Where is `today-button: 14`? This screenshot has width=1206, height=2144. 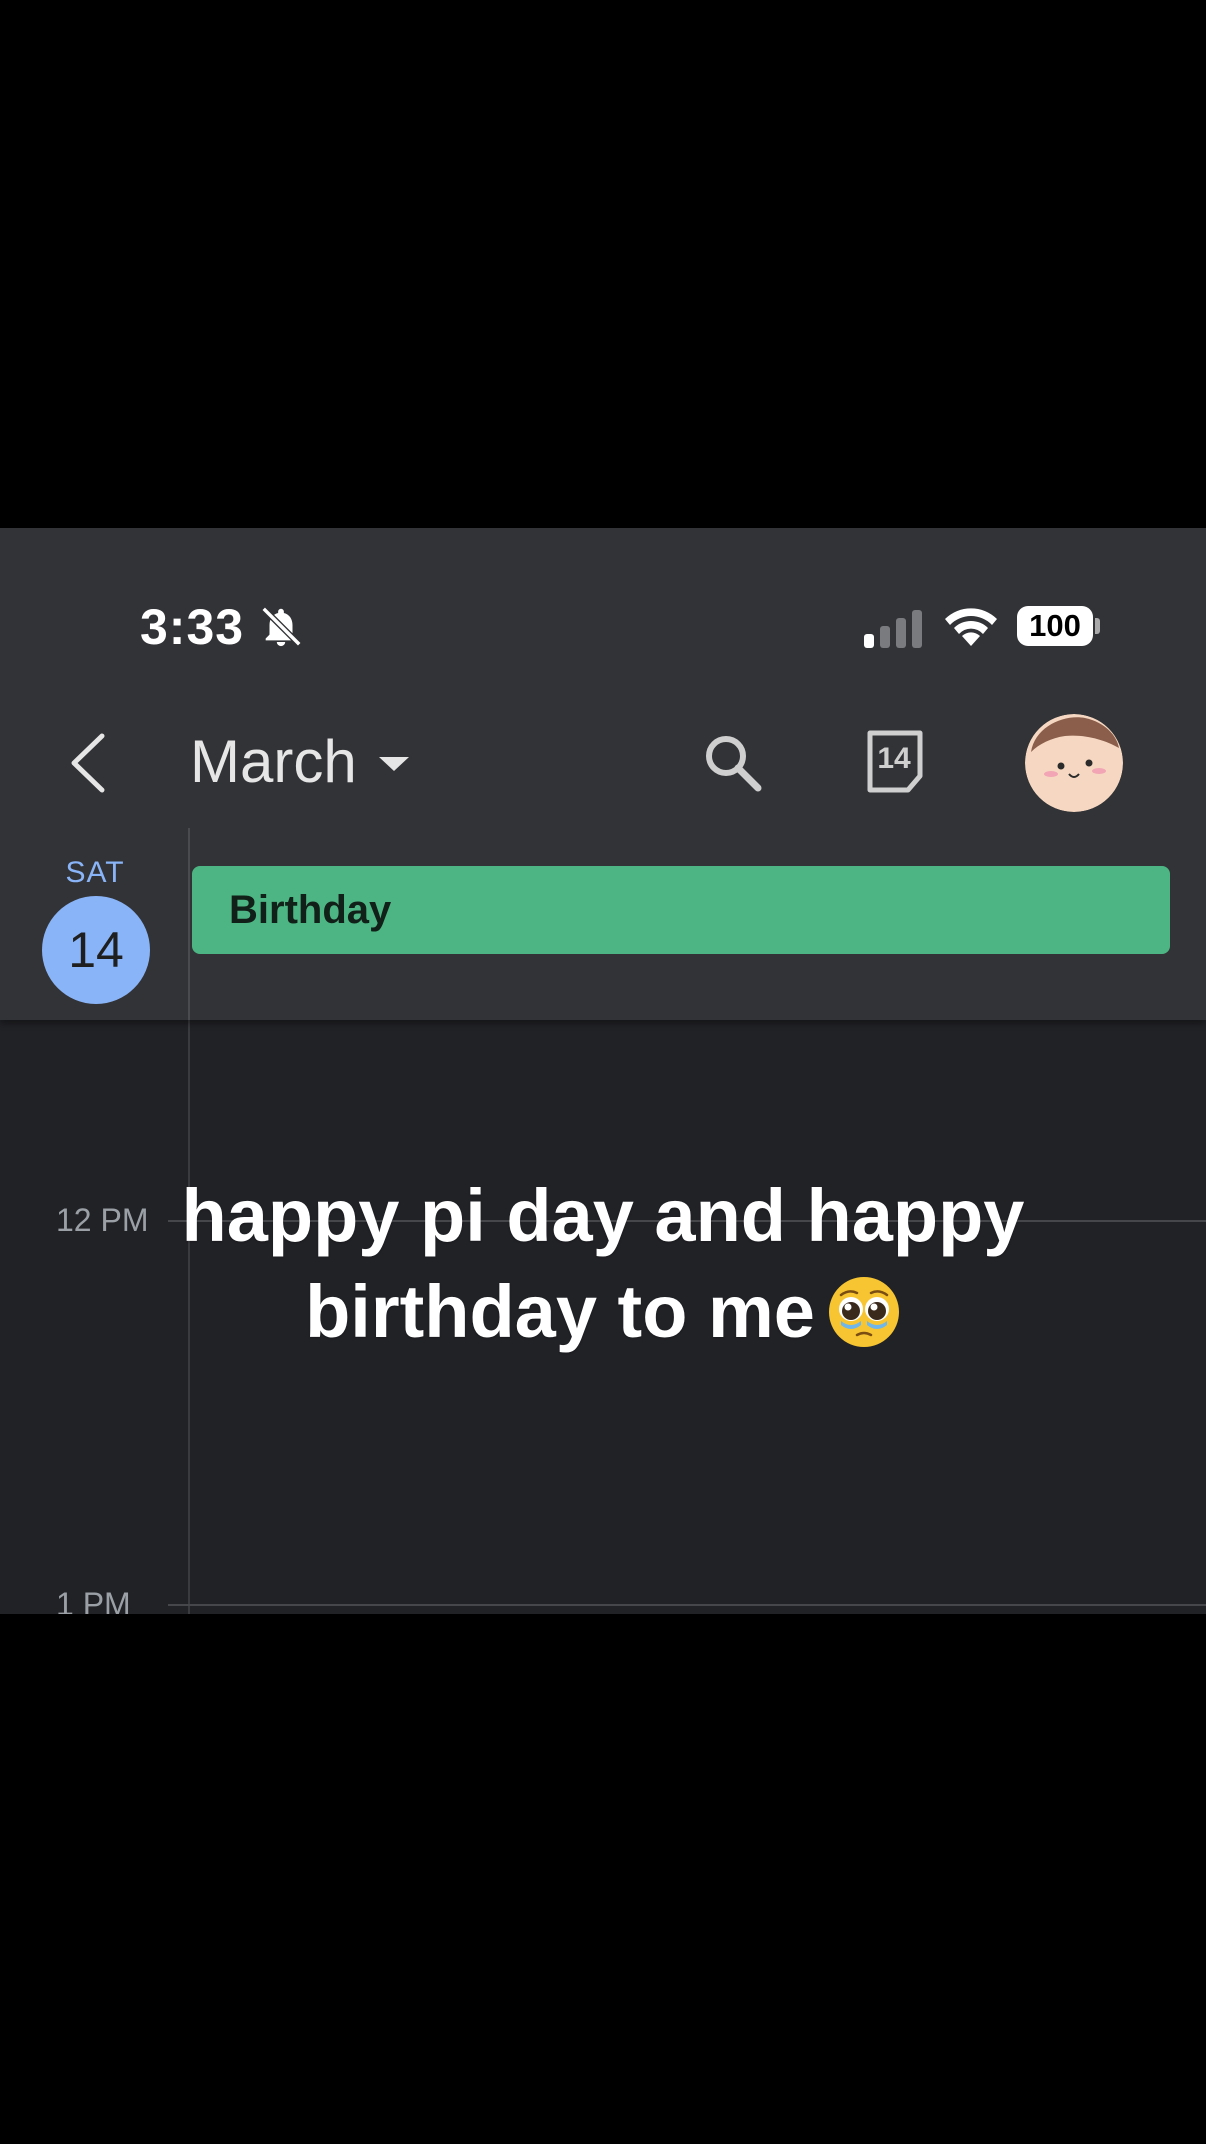
today-button: 14 is located at coordinates (896, 762).